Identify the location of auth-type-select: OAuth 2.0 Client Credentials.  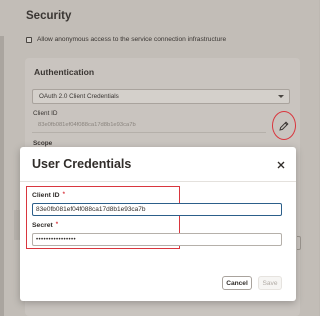
(161, 96).